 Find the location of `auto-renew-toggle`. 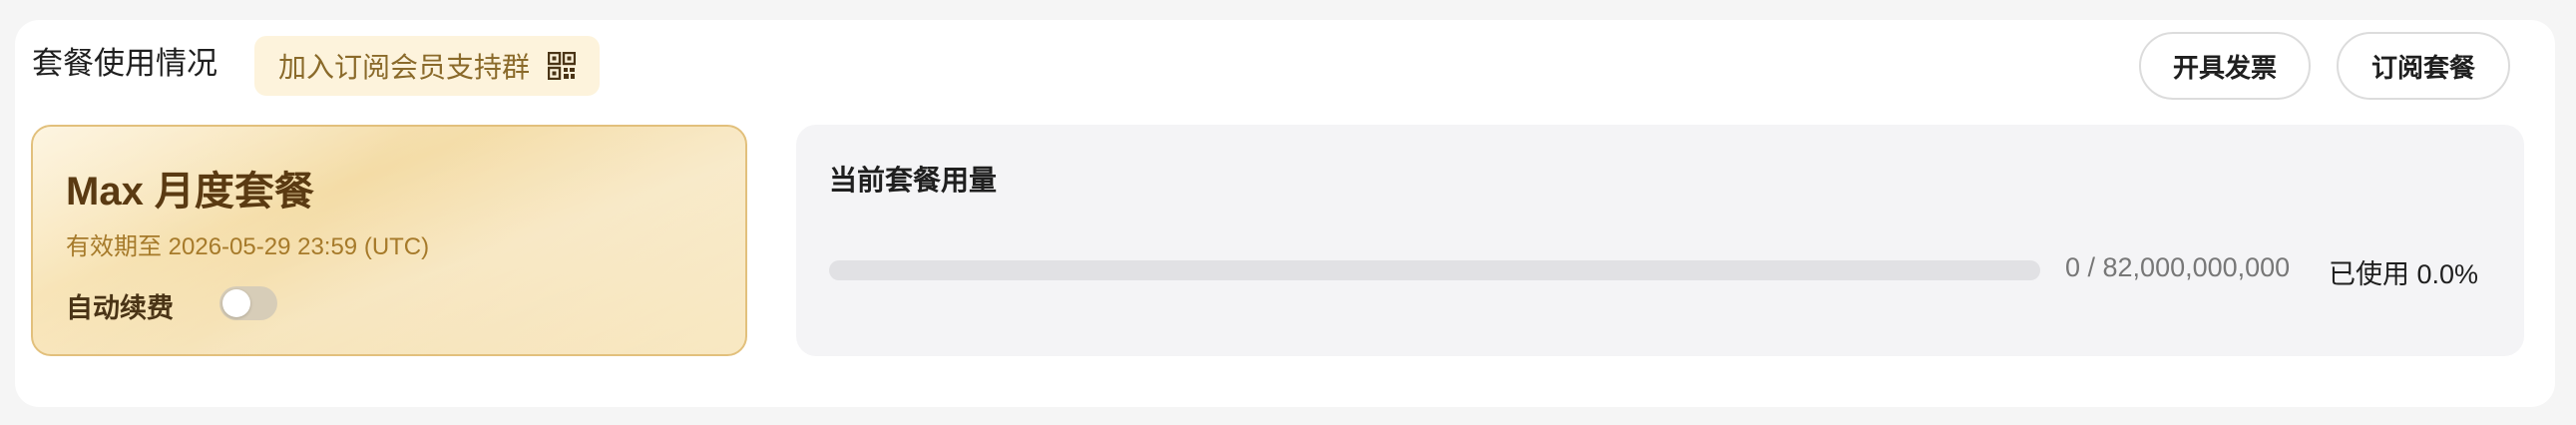

auto-renew-toggle is located at coordinates (248, 303).